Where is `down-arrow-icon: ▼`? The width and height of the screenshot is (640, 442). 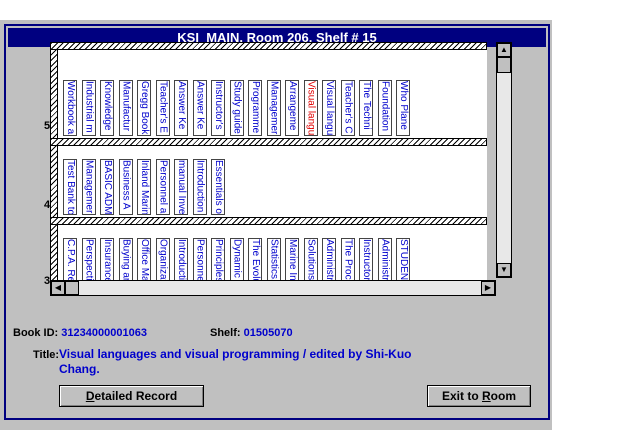
down-arrow-icon: ▼ is located at coordinates (504, 270).